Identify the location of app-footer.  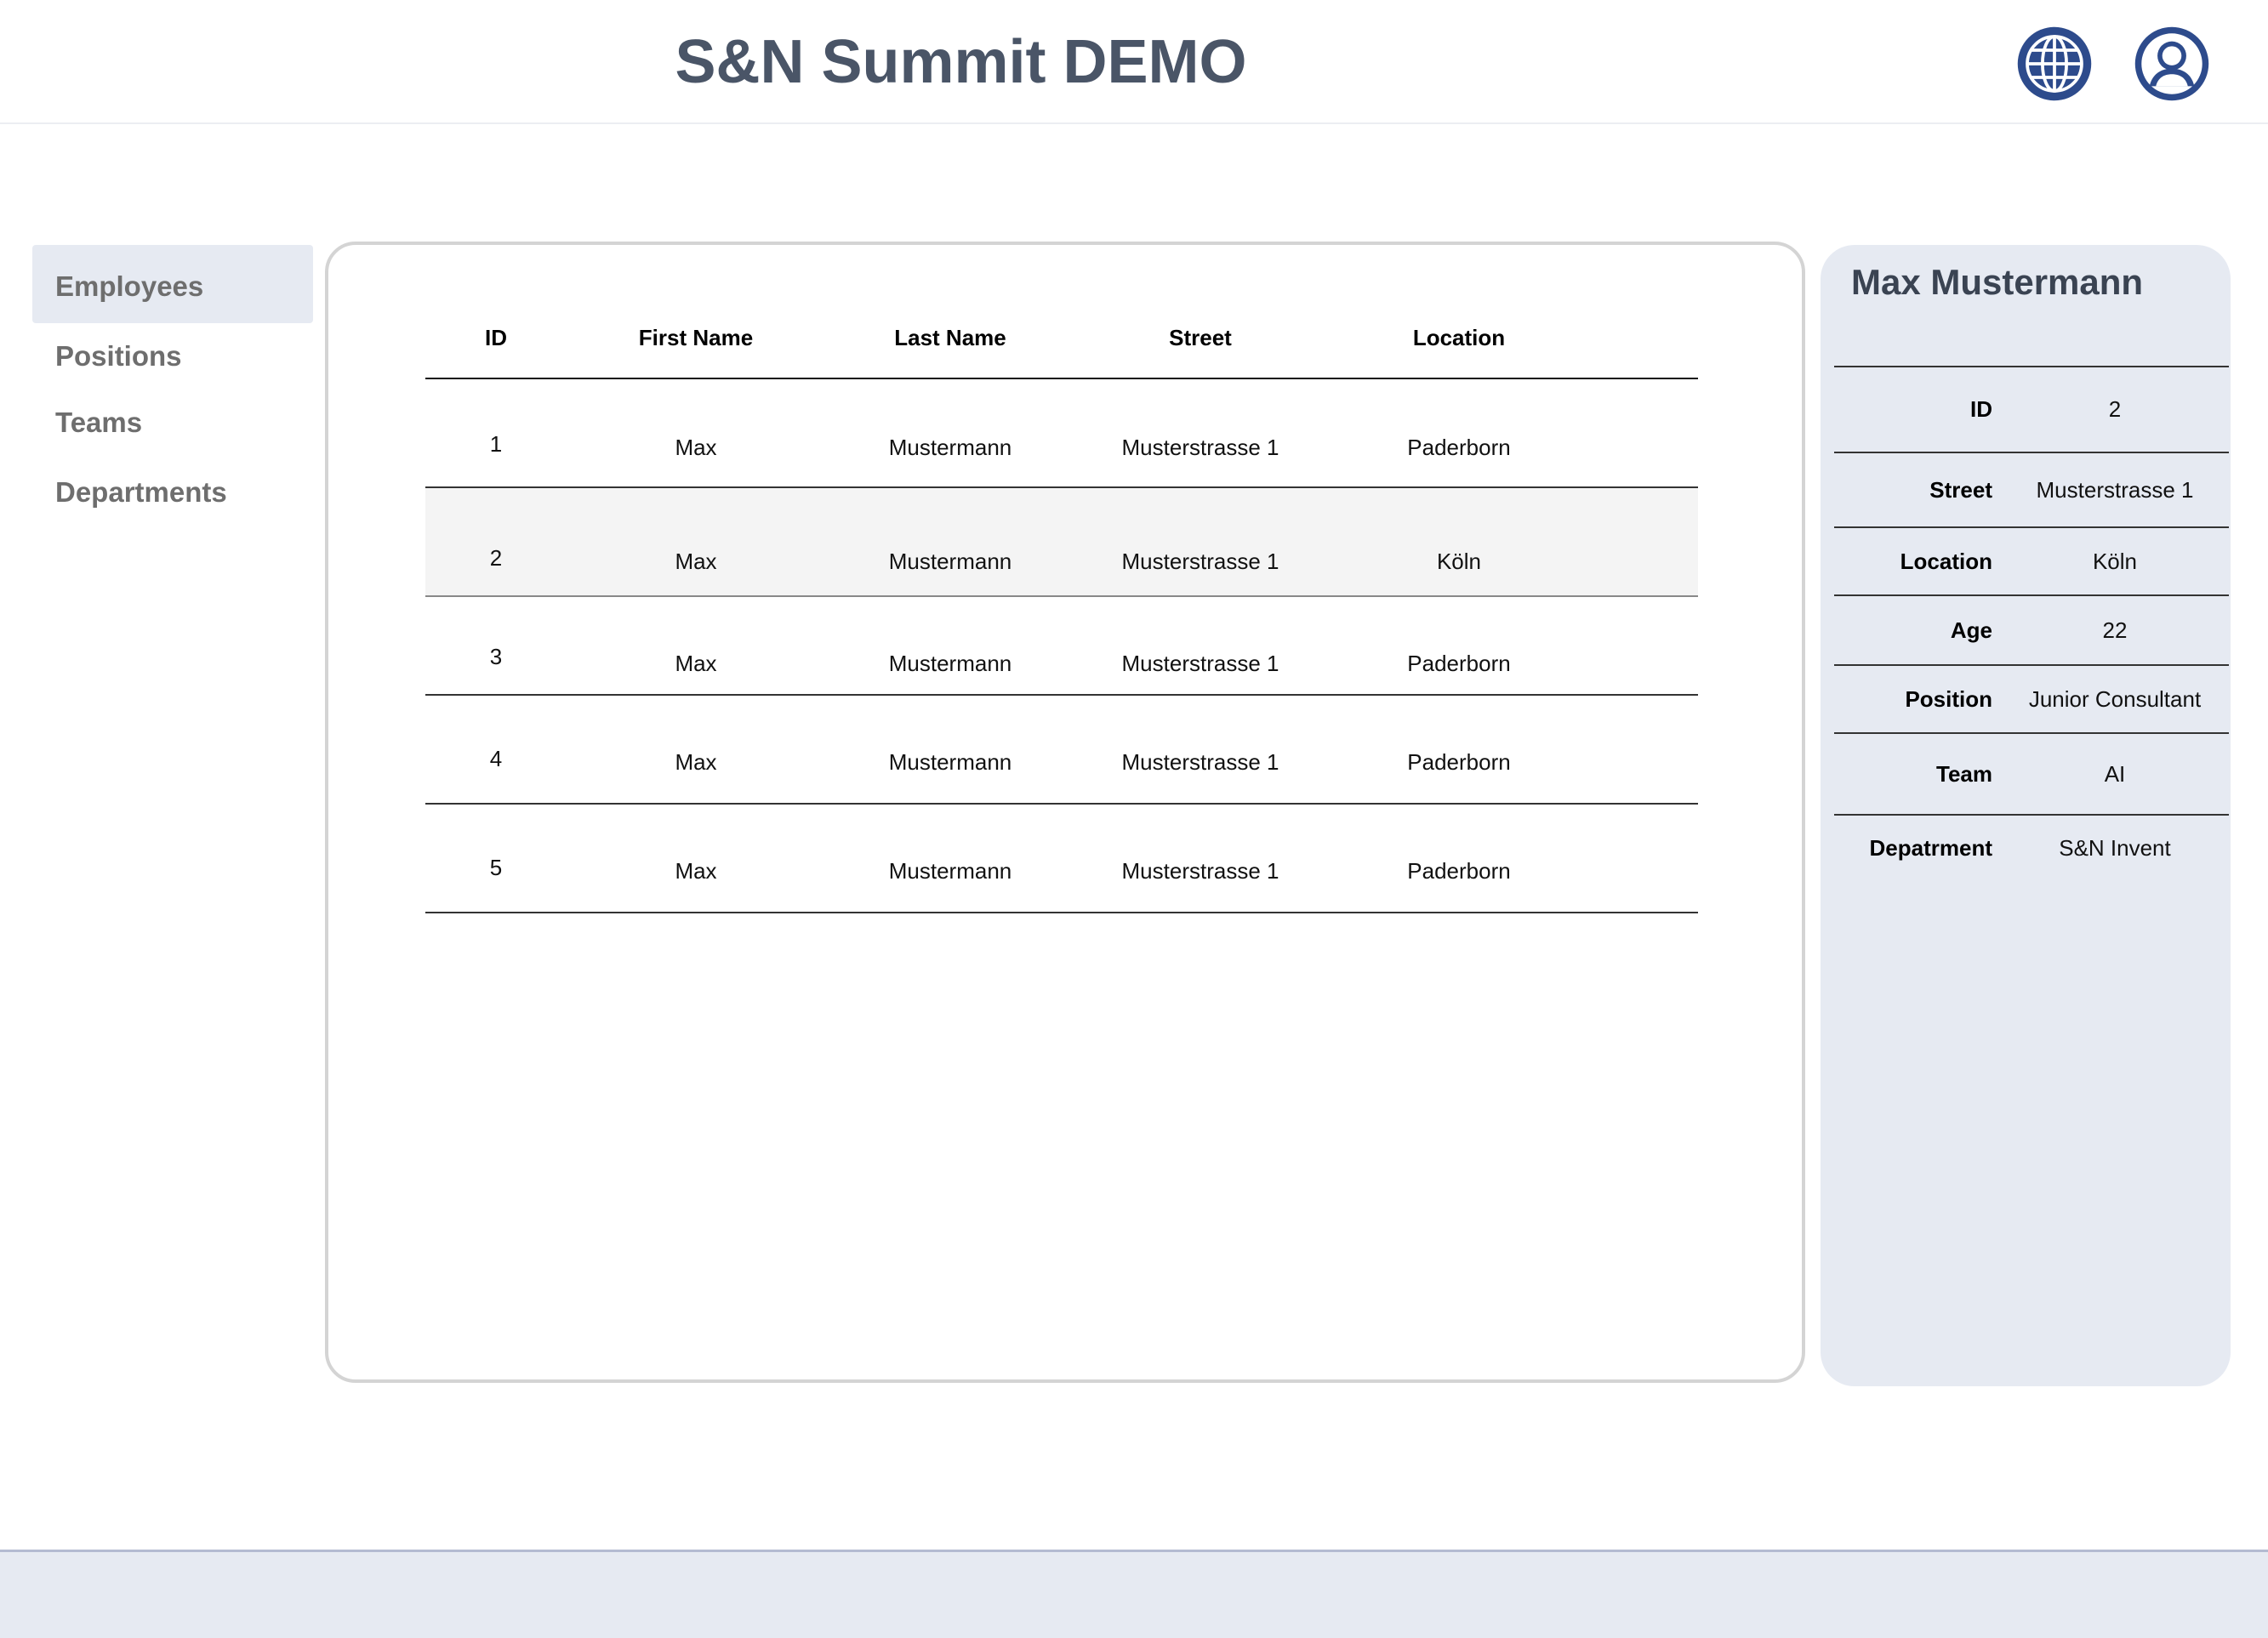
(1134, 1594).